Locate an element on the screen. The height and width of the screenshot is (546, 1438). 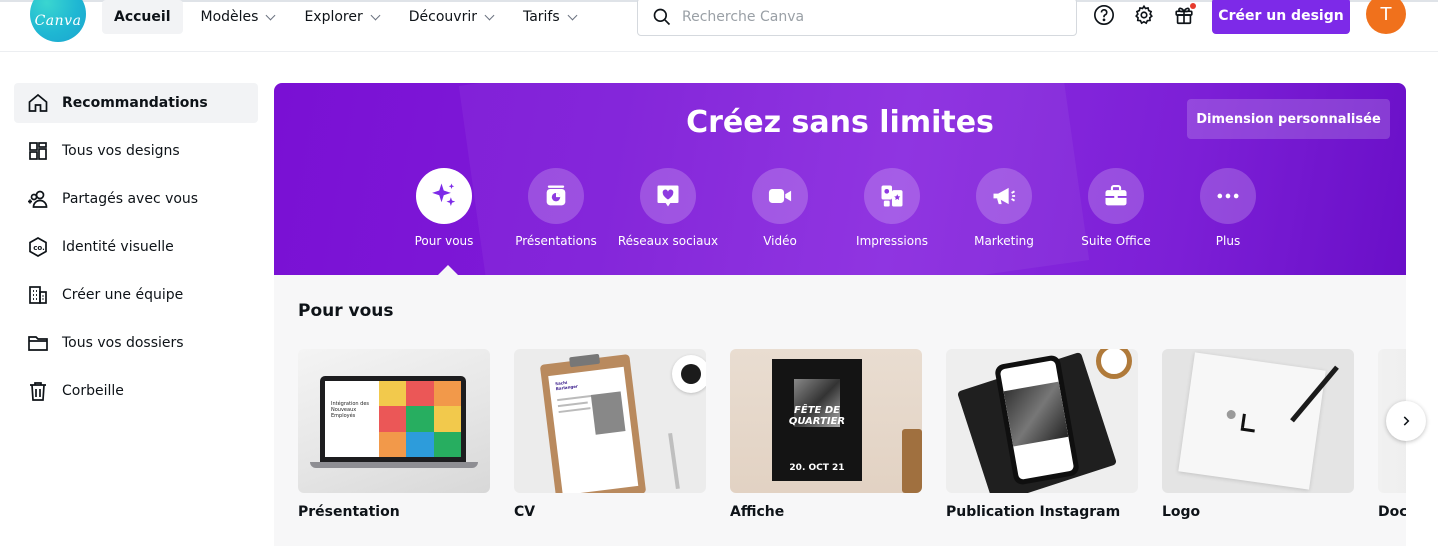
category-marketing: Marketing is located at coordinates (1004, 208).